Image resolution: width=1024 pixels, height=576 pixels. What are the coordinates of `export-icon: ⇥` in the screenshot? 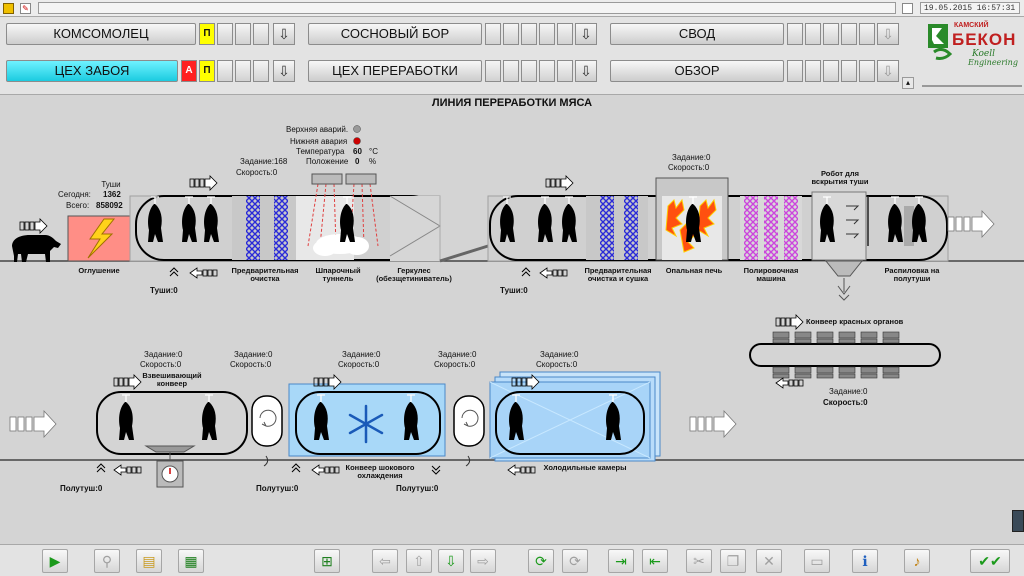 It's located at (621, 561).